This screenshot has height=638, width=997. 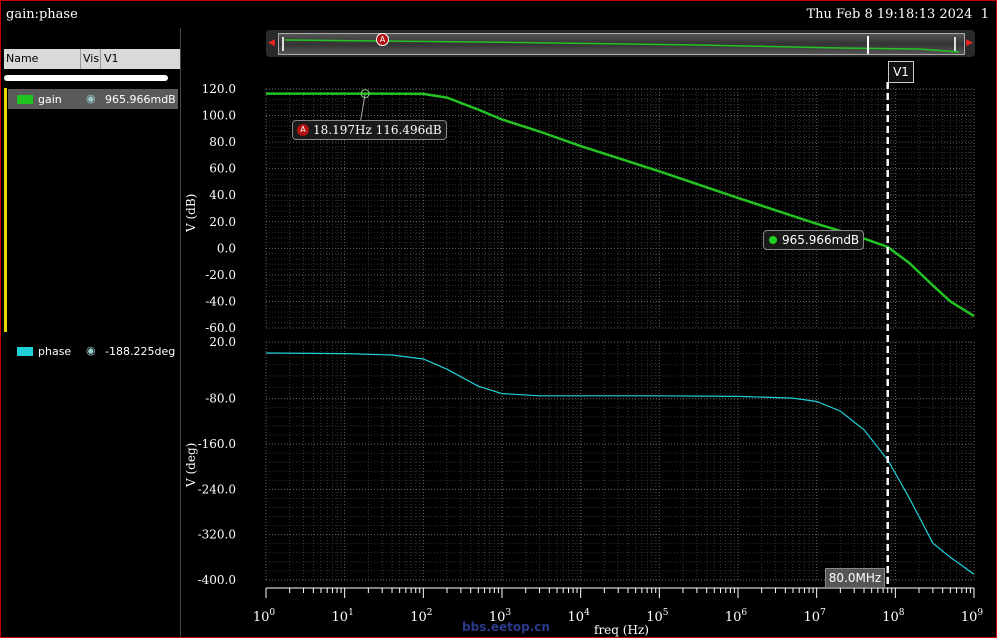 I want to click on y-tick-label: -320.0, so click(x=217, y=535).